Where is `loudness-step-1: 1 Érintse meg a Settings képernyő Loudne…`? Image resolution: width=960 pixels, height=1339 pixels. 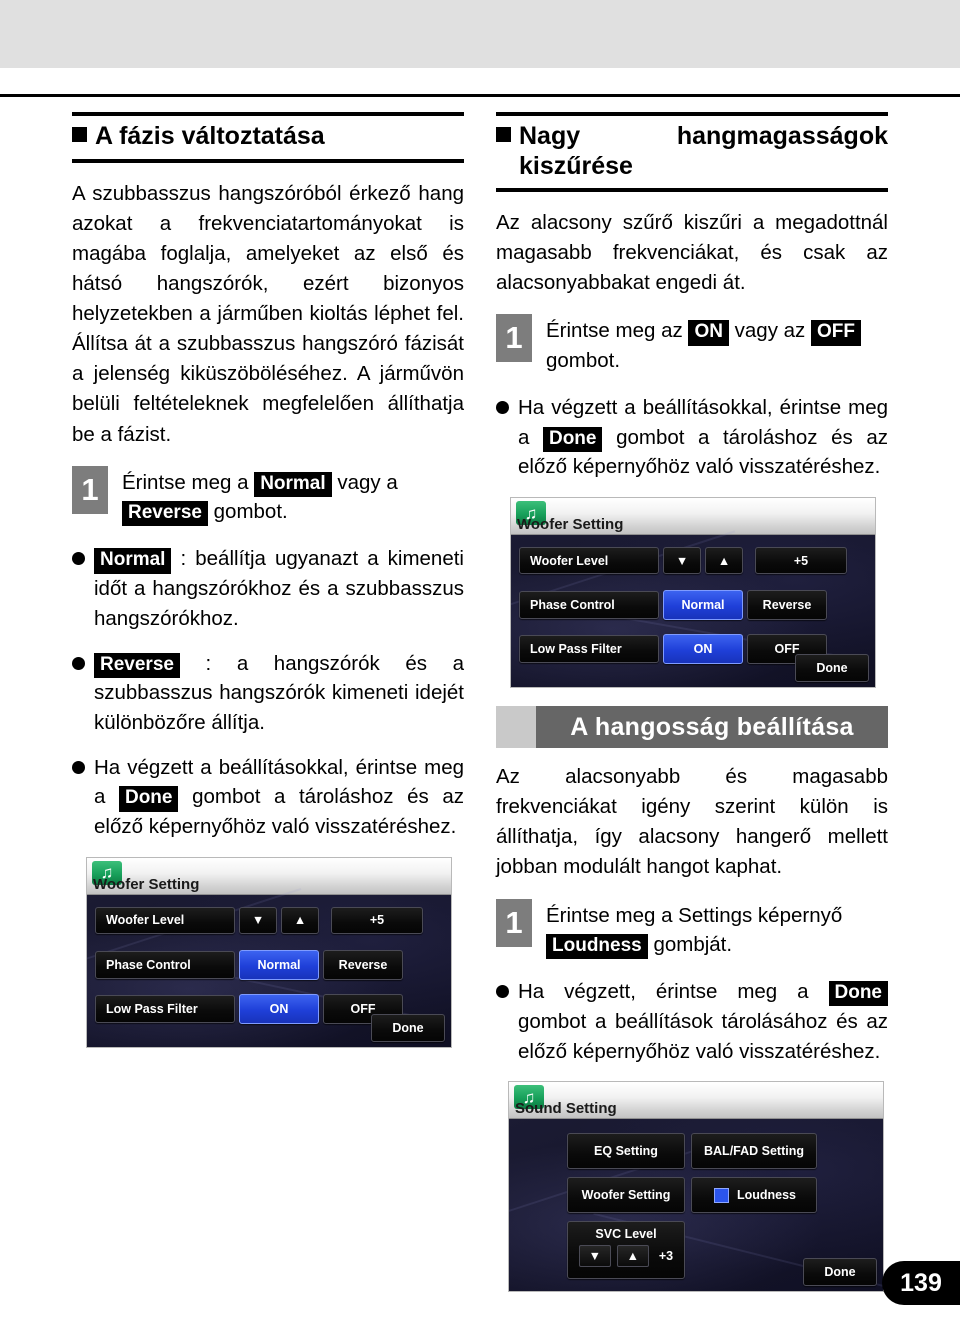 loudness-step-1: 1 Érintse meg a Settings képernyő Loudne… is located at coordinates (692, 929).